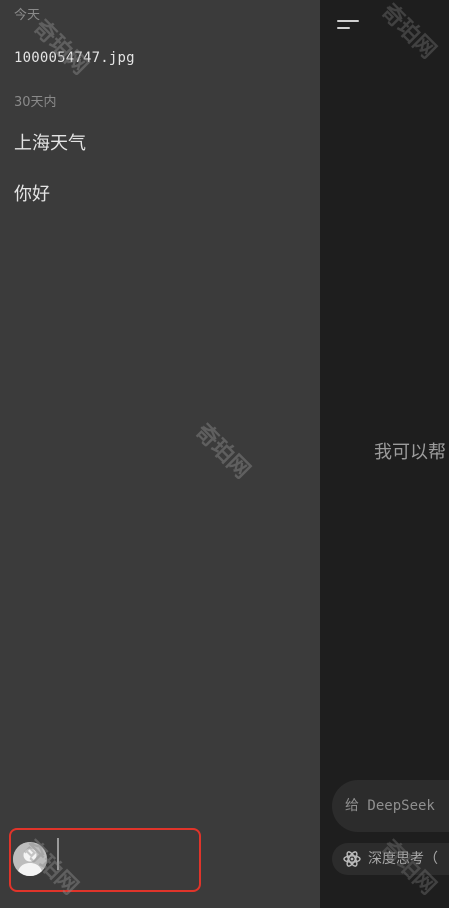 This screenshot has width=449, height=908. What do you see at coordinates (348, 24) in the screenshot?
I see `menu-icon` at bounding box center [348, 24].